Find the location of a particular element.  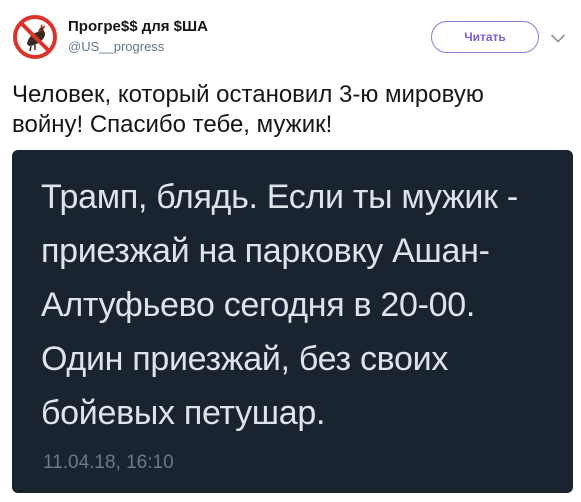

author-handle: @US__progress is located at coordinates (116, 47).